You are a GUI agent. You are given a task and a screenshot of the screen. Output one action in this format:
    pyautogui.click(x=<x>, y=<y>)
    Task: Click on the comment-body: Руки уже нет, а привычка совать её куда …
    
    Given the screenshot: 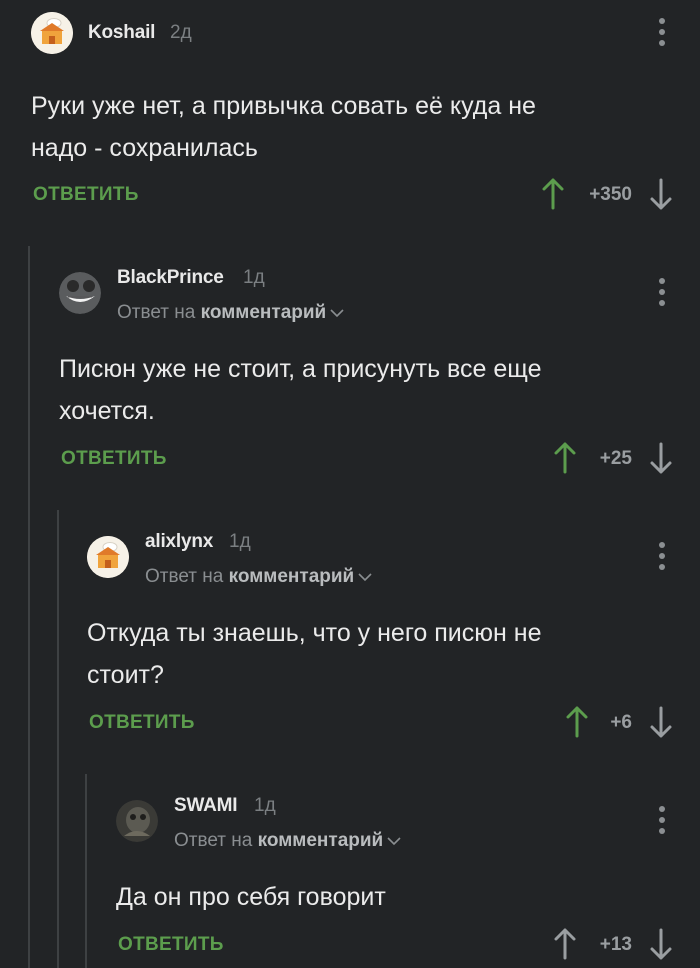 What is the action you would take?
    pyautogui.click(x=283, y=127)
    